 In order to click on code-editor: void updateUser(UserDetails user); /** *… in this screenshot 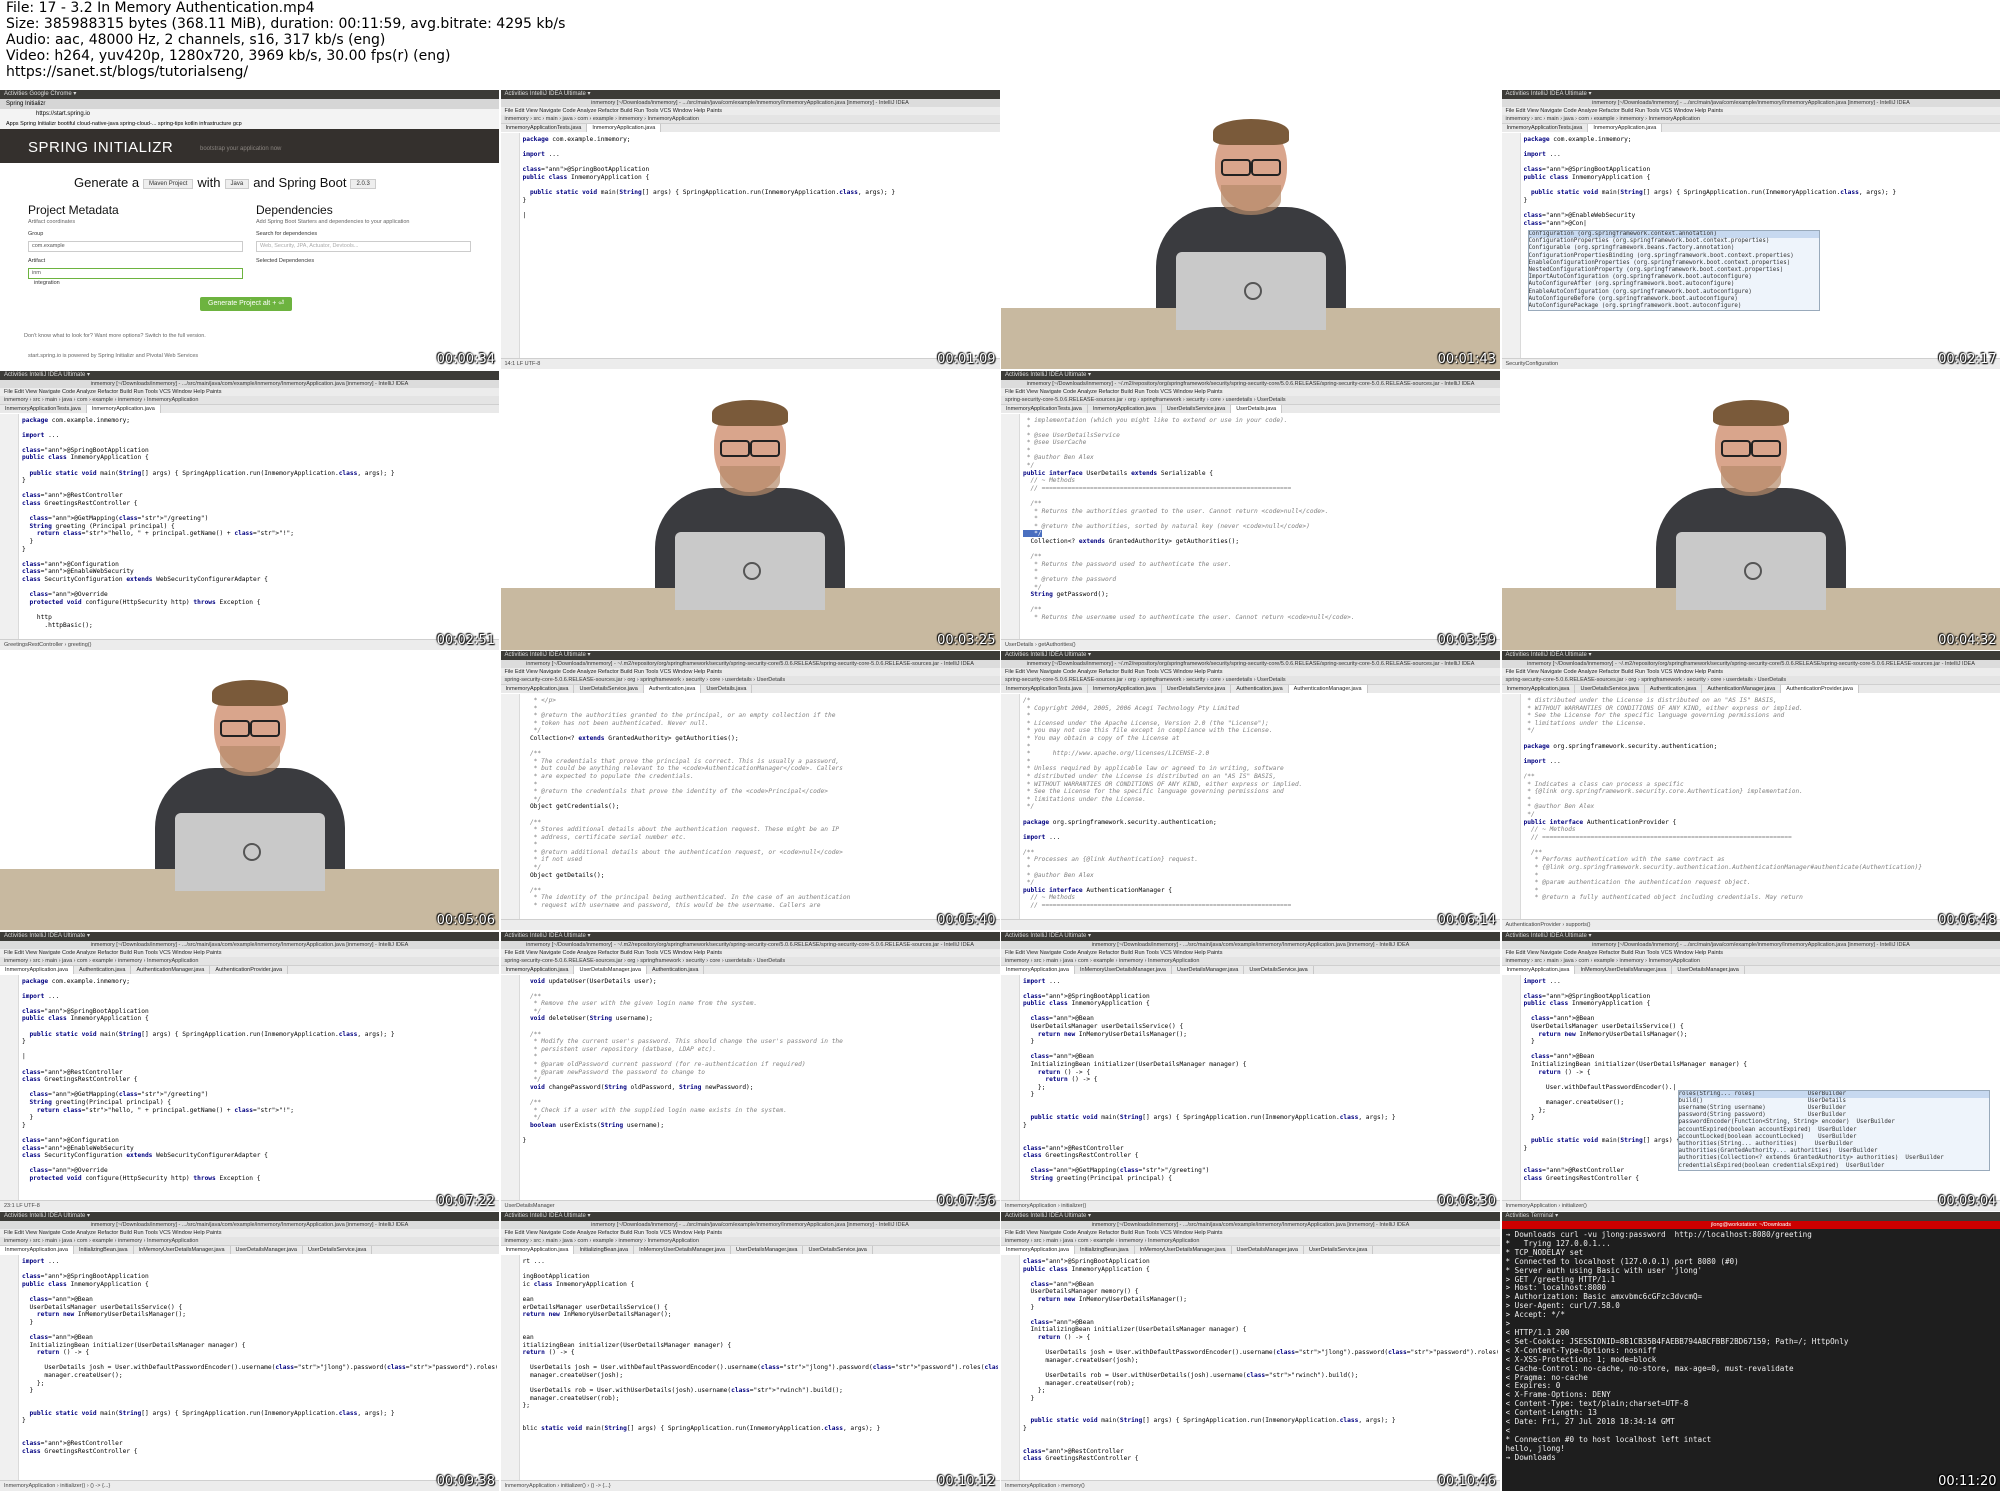, I will do `click(750, 1087)`.